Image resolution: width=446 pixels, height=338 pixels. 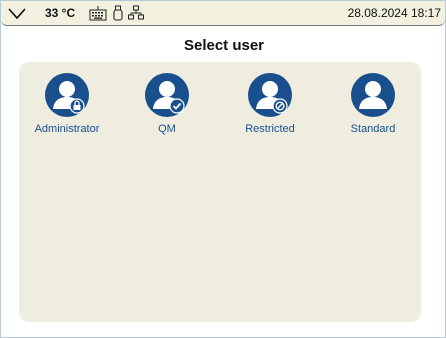 I want to click on chevron-down-icon, so click(x=17, y=13).